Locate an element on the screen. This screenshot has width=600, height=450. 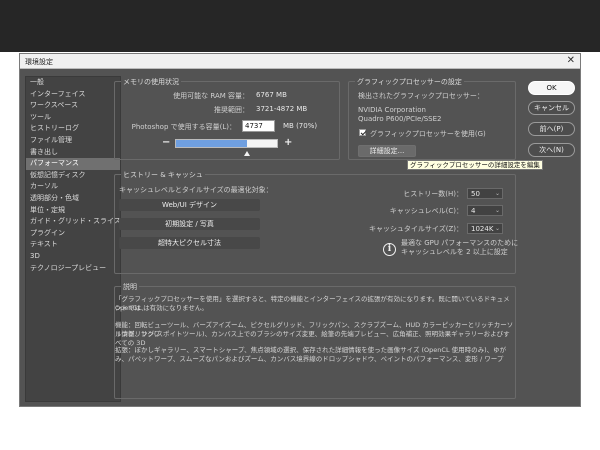
cache-tile-label: キャッシュタイルサイズ(Z)： is located at coordinates (415, 229).